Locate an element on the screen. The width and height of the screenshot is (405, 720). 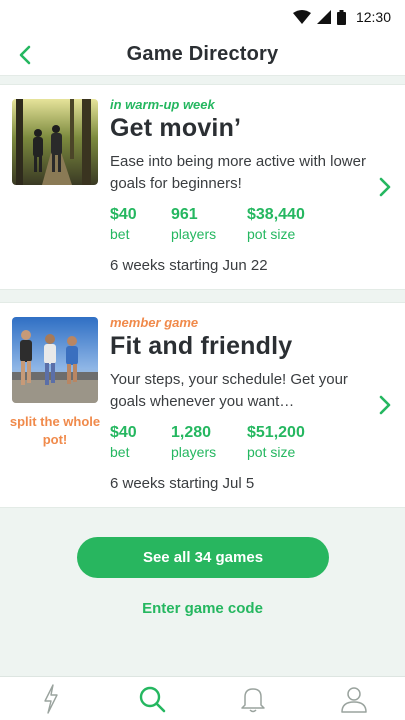
game-title: Fit and friendly is located at coordinates (201, 346).